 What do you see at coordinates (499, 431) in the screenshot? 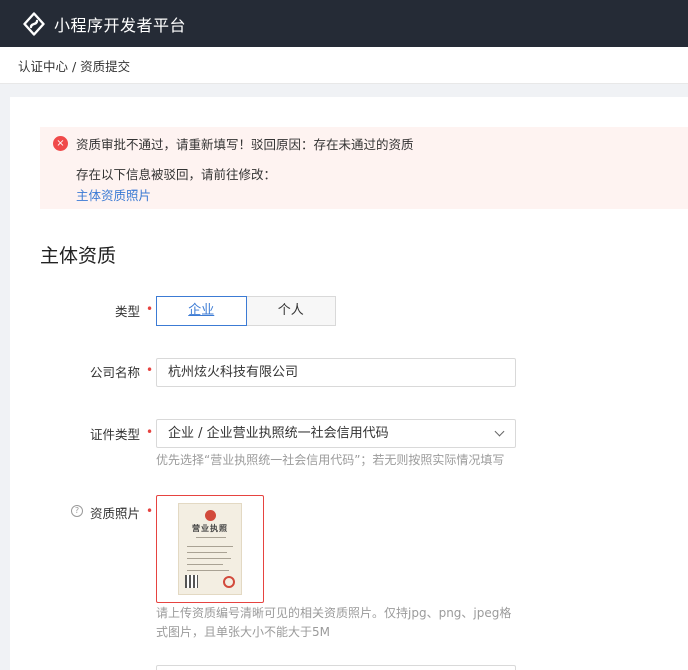
I see `chevron-down-icon` at bounding box center [499, 431].